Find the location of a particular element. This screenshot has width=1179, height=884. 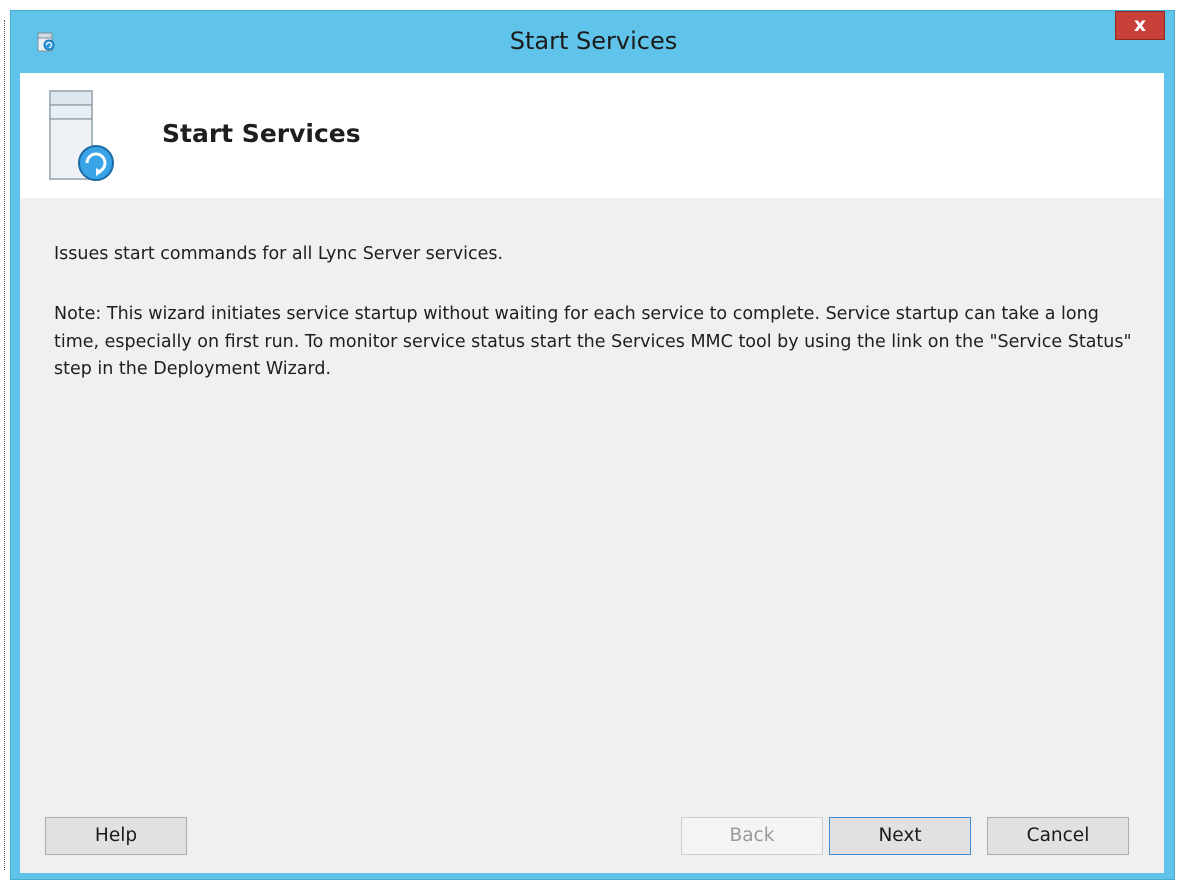

close-icon: x is located at coordinates (1140, 25).